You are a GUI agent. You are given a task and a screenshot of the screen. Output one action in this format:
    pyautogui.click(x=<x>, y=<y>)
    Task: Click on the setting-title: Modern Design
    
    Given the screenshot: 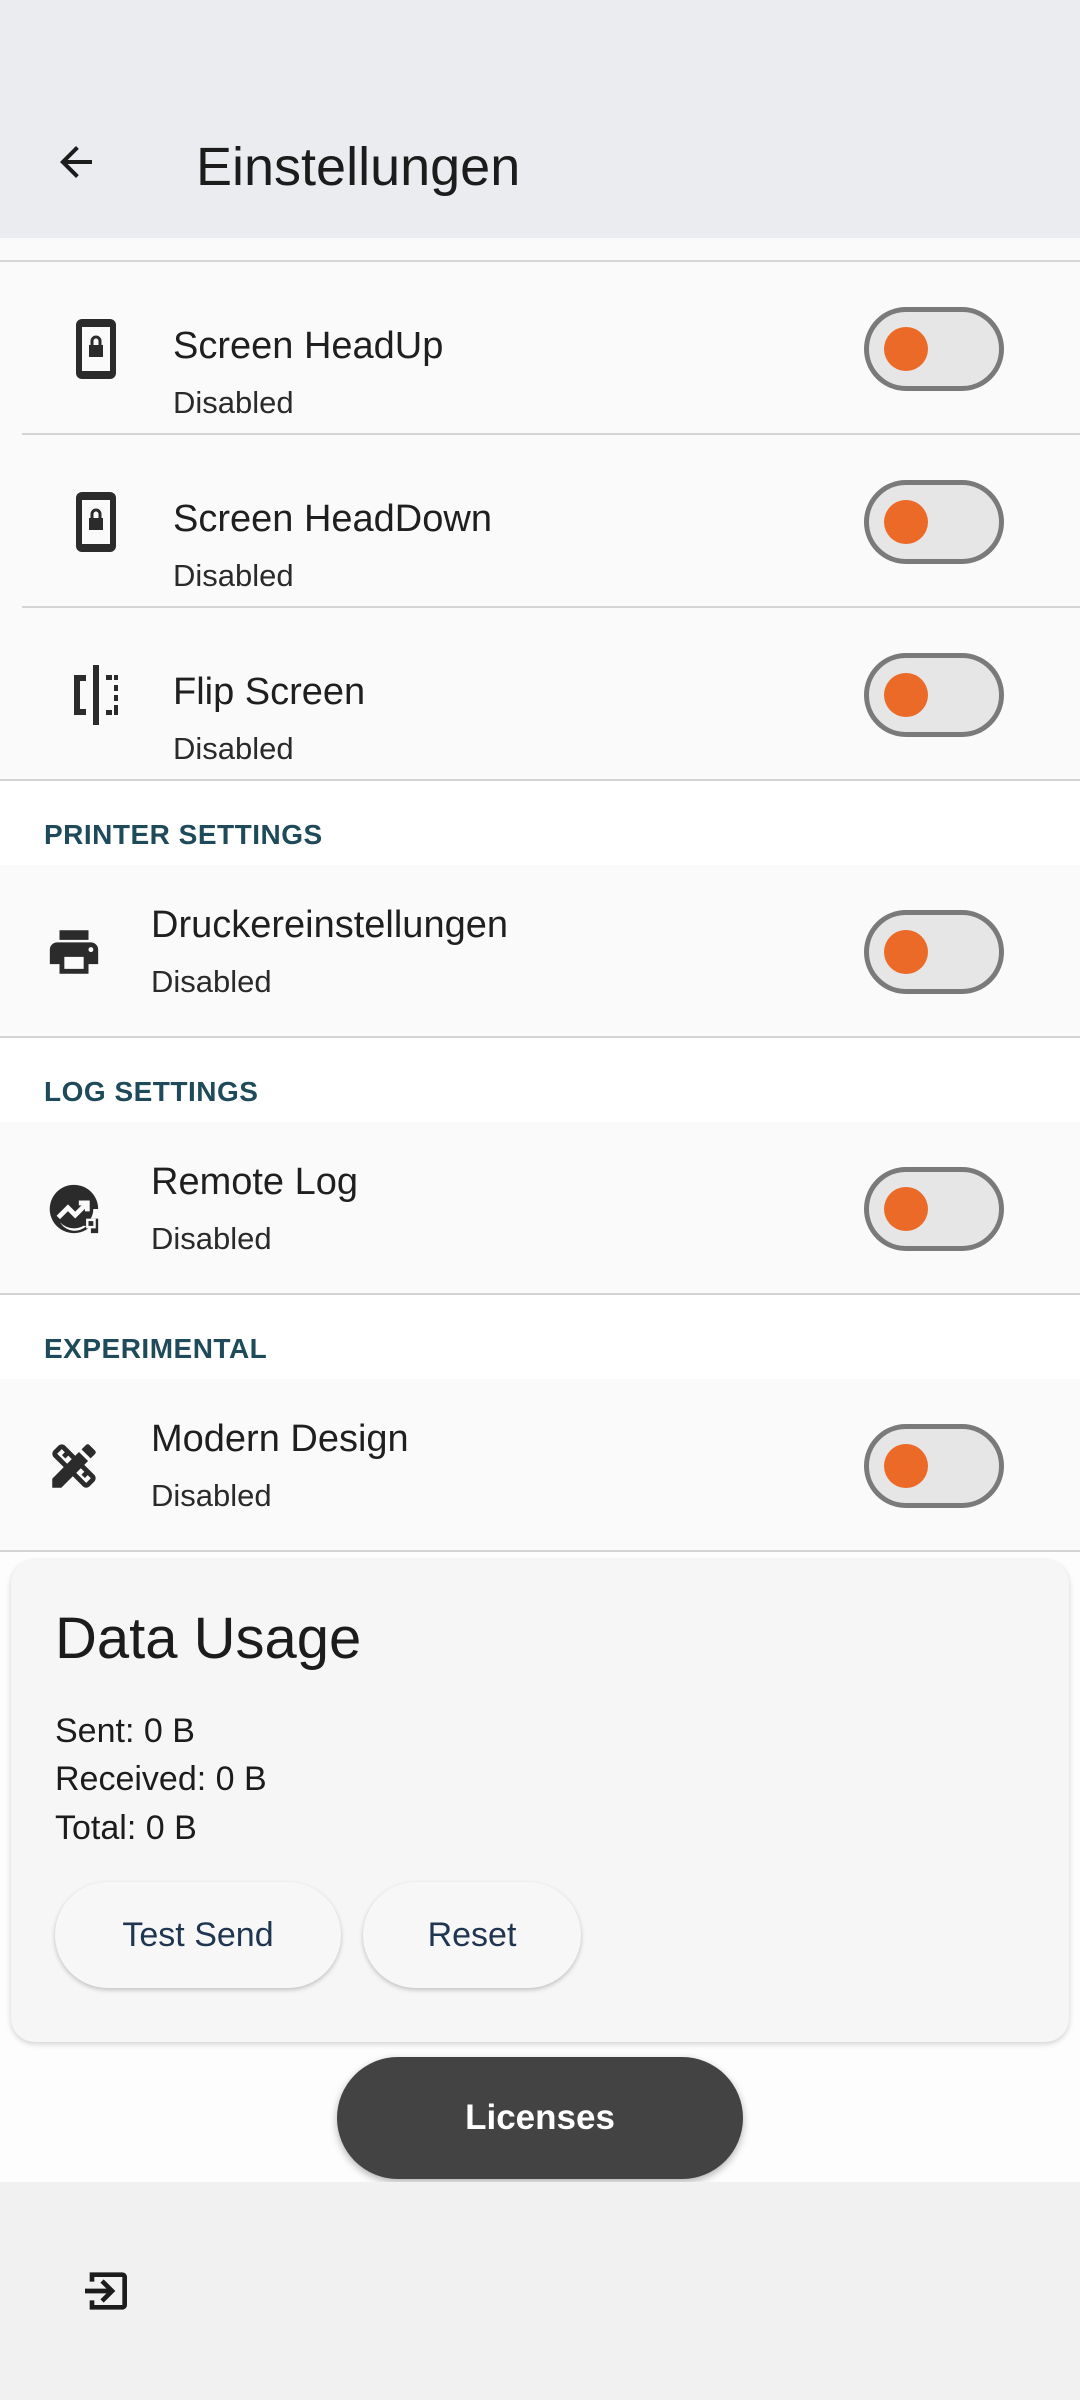 What is the action you would take?
    pyautogui.click(x=280, y=1439)
    